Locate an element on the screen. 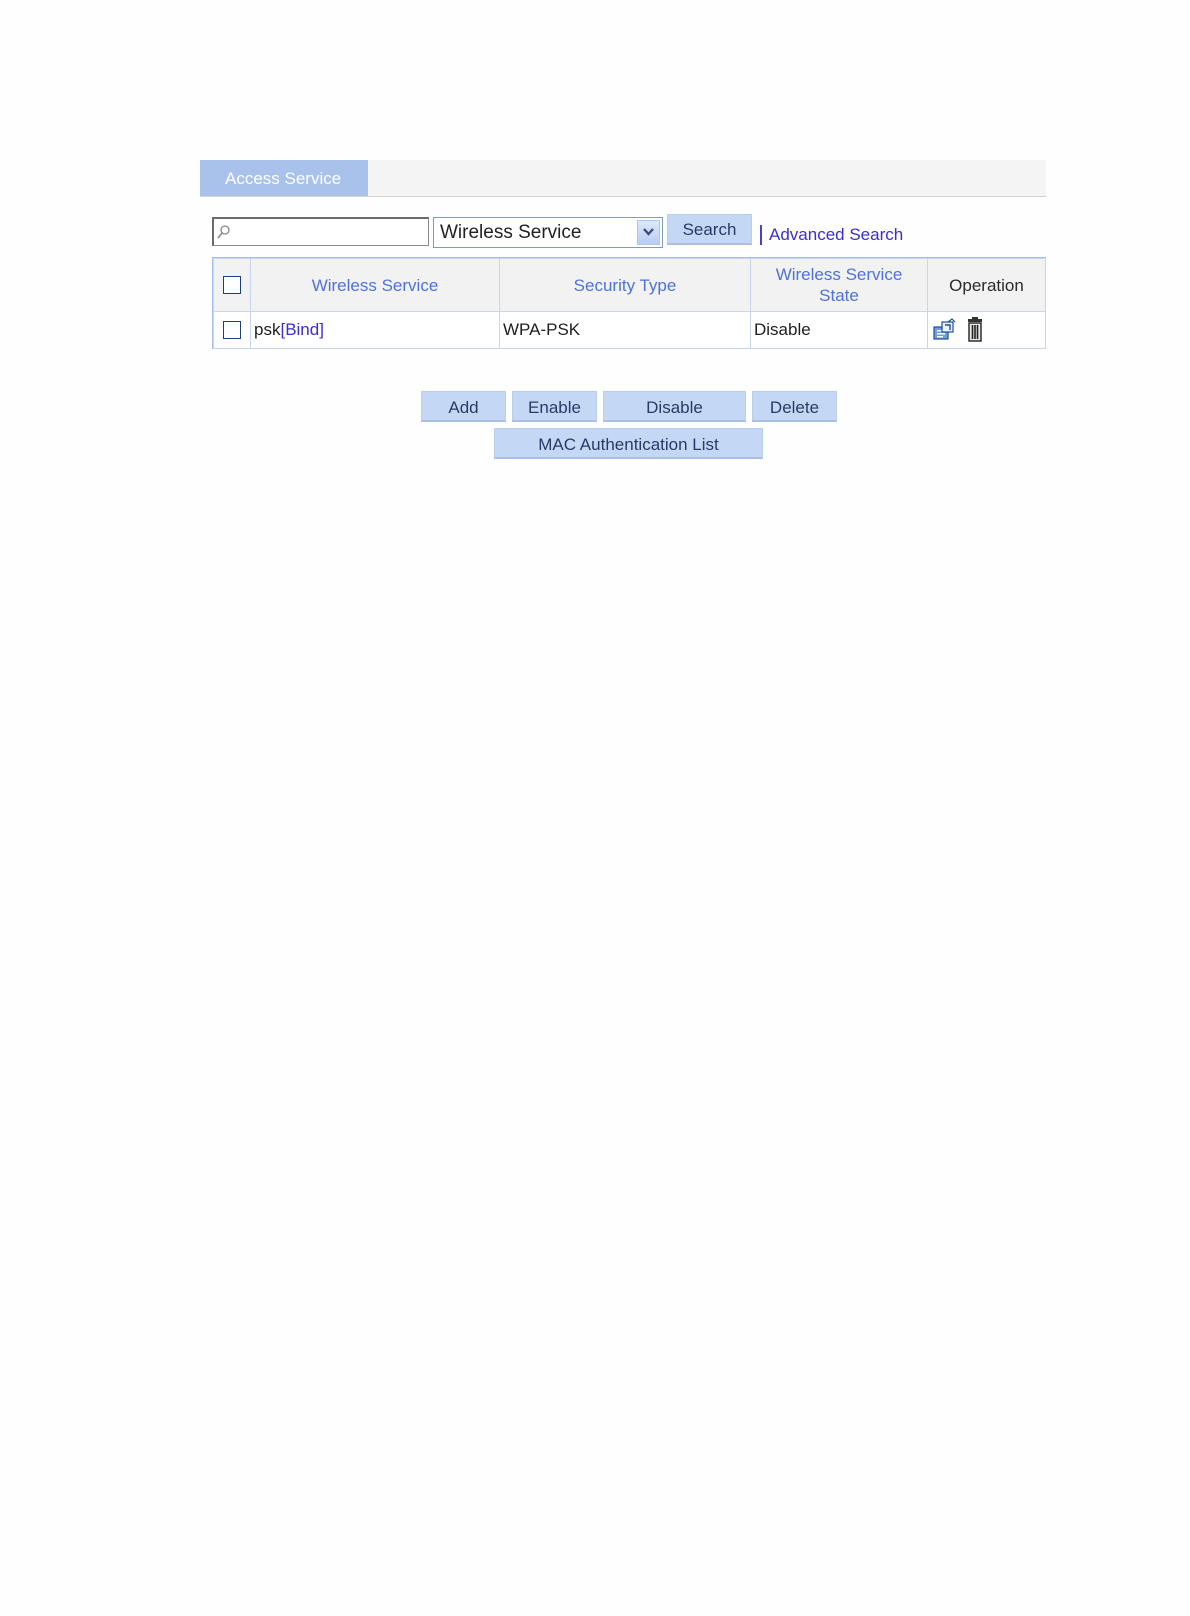  select-all-checkbox is located at coordinates (232, 285).